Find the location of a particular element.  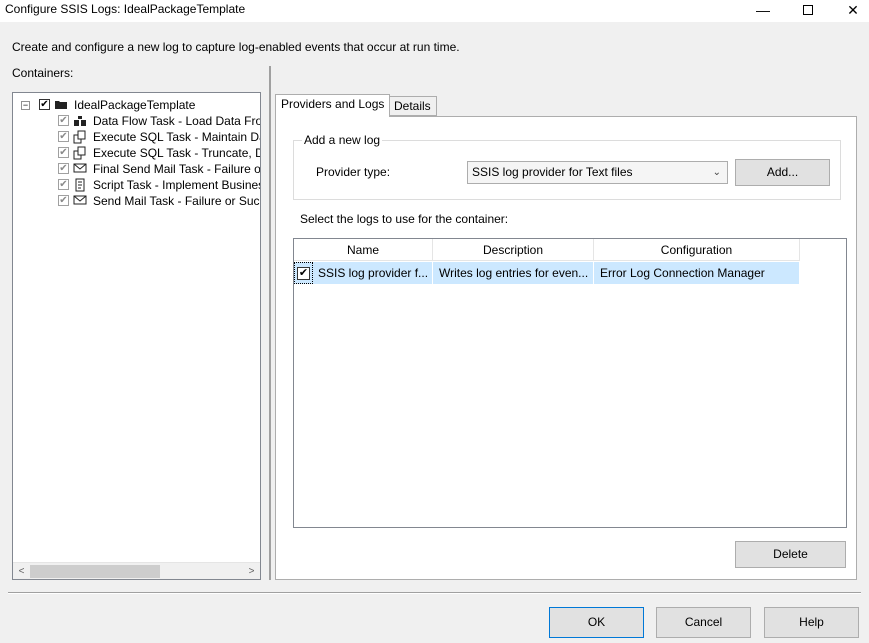

provider-type-label: Provider type: is located at coordinates (353, 172).